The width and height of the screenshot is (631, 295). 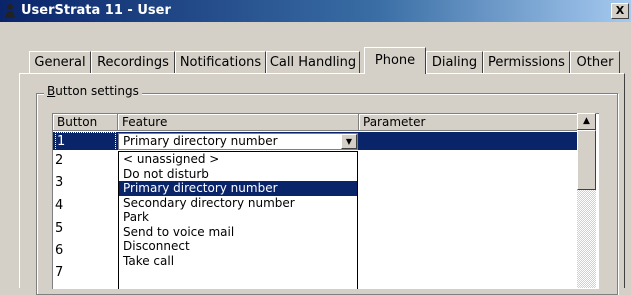 What do you see at coordinates (59, 207) in the screenshot?
I see `row-button-number: 4` at bounding box center [59, 207].